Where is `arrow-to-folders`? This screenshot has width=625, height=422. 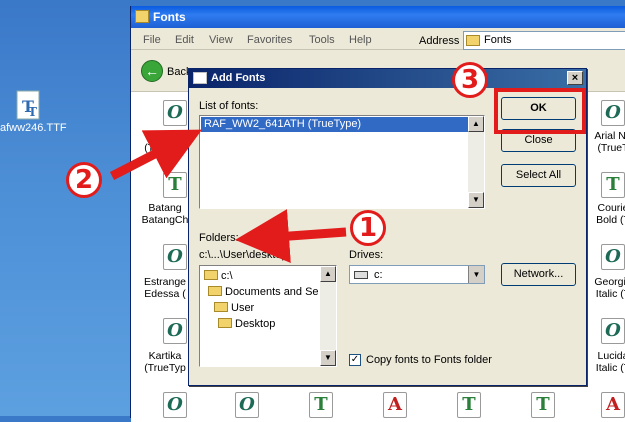
arrow-to-folders is located at coordinates (291, 236).